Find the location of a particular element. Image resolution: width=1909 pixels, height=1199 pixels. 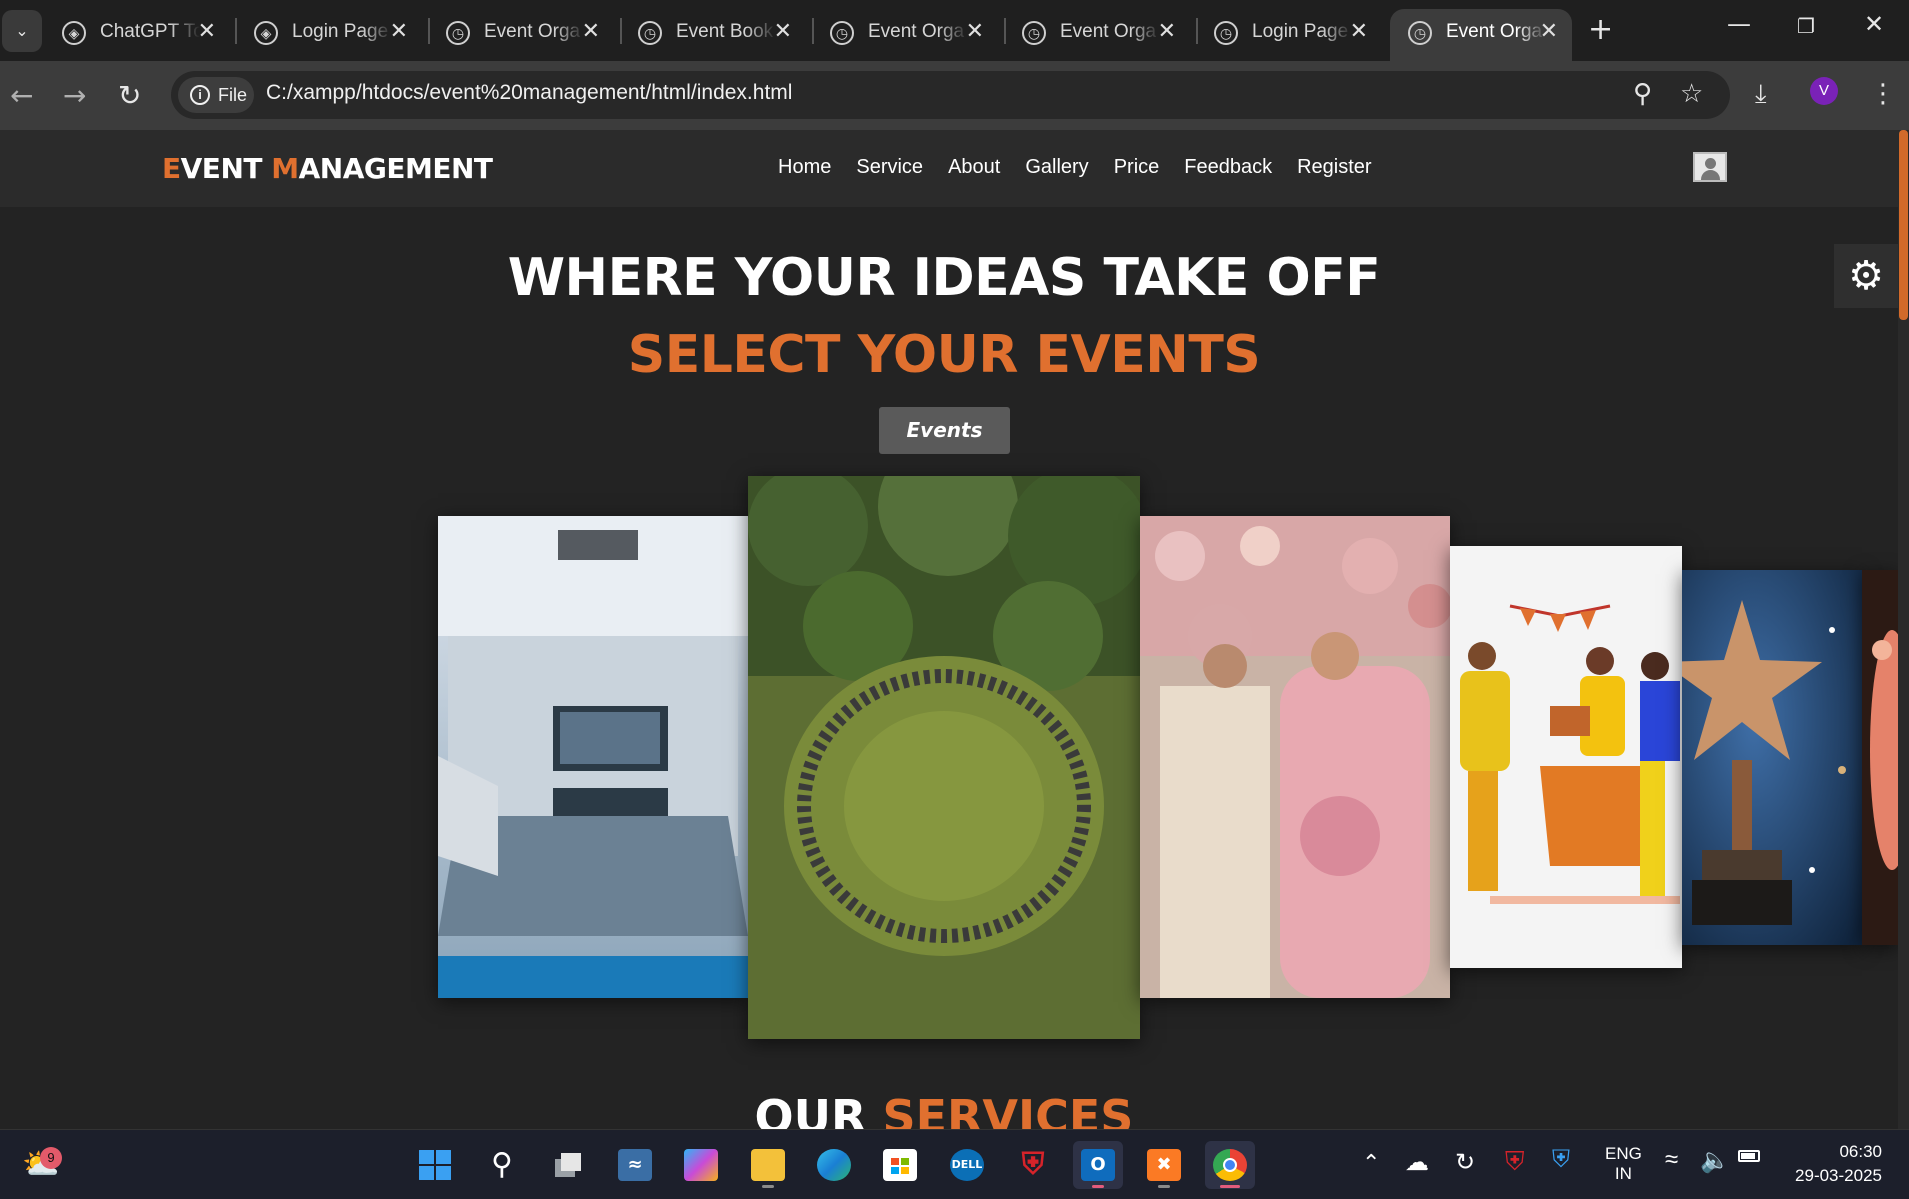

running-indicator is located at coordinates (1230, 1186).